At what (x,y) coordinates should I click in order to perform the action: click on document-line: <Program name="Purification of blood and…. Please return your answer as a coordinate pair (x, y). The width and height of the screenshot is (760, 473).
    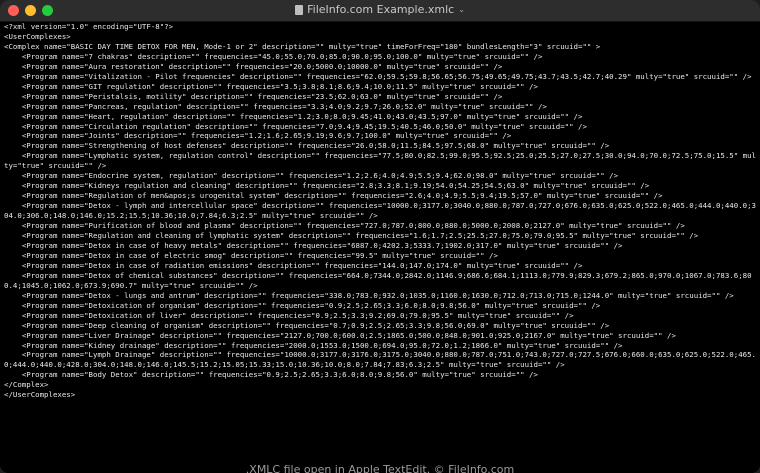
    Looking at the image, I should click on (344, 226).